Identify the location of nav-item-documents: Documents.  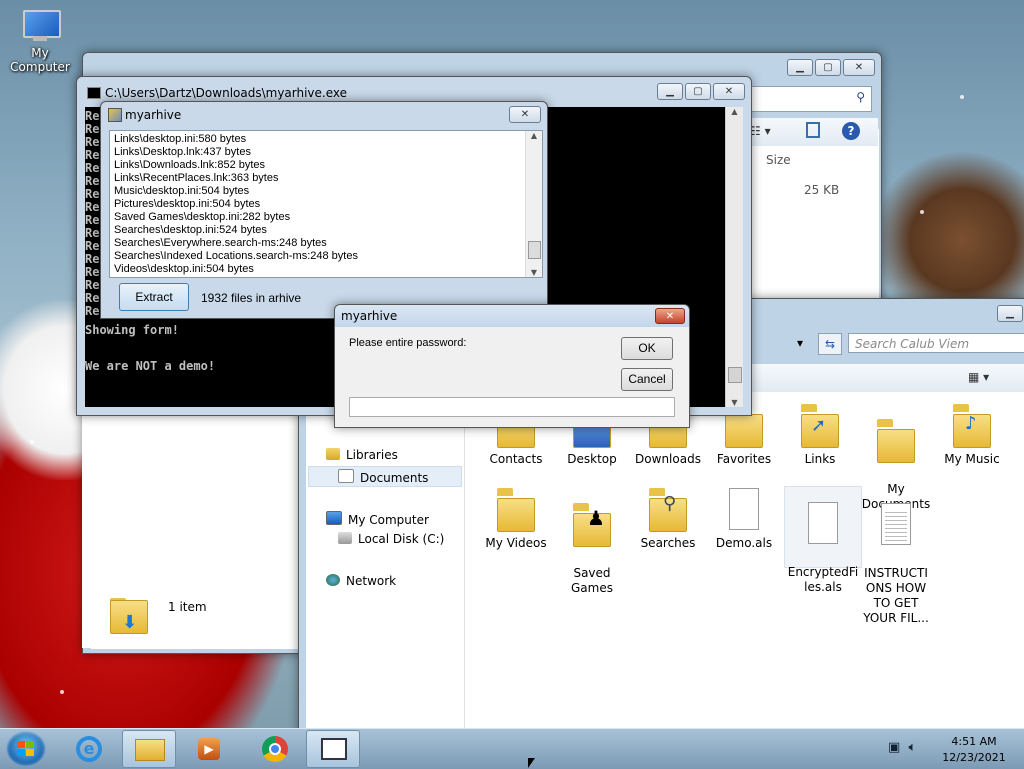
(383, 477).